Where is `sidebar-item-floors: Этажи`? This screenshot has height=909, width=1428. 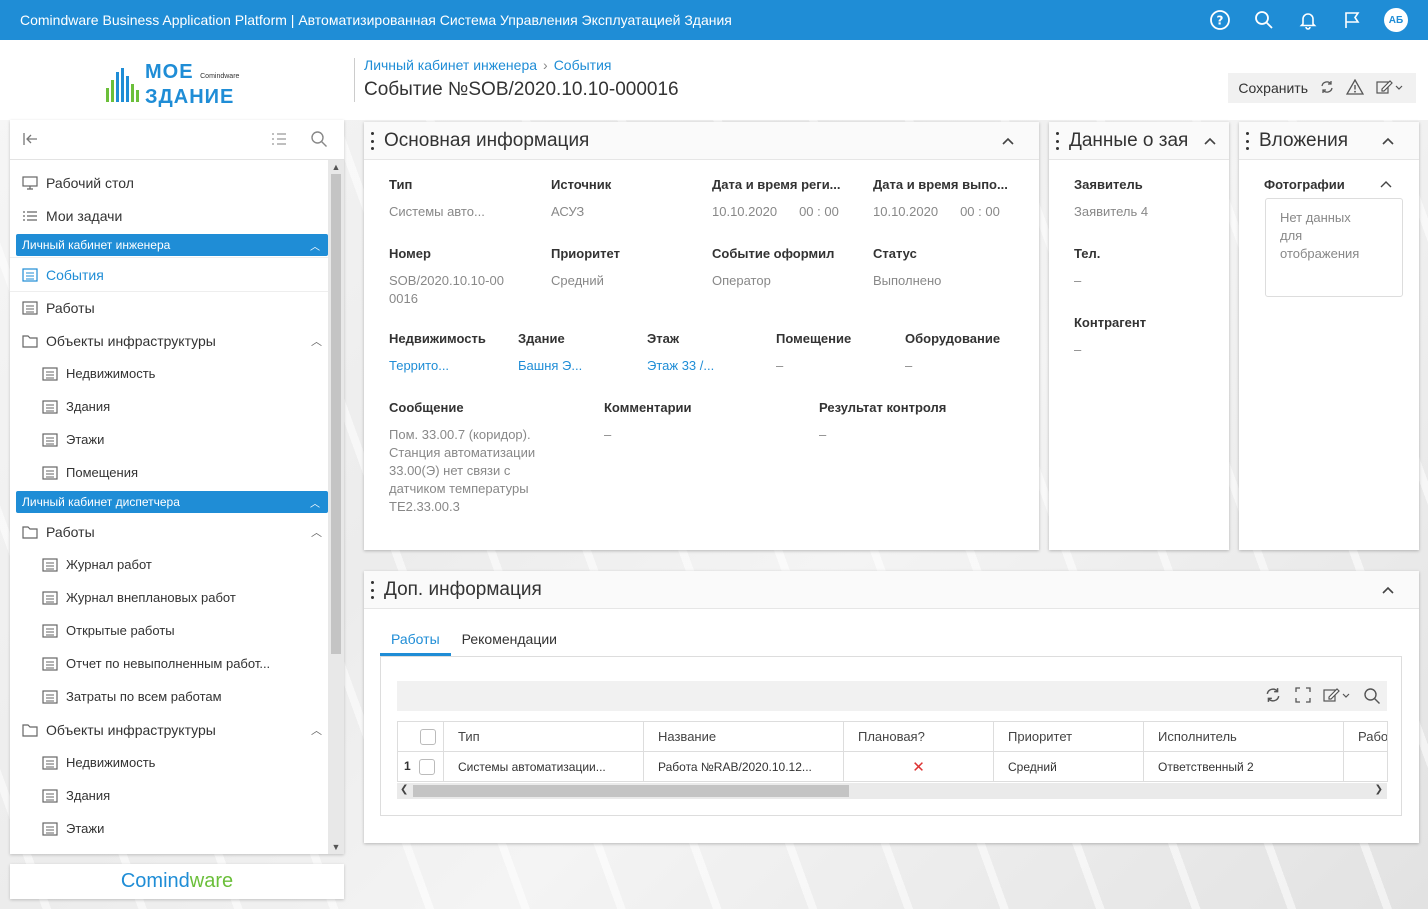 sidebar-item-floors: Этажи is located at coordinates (169, 439).